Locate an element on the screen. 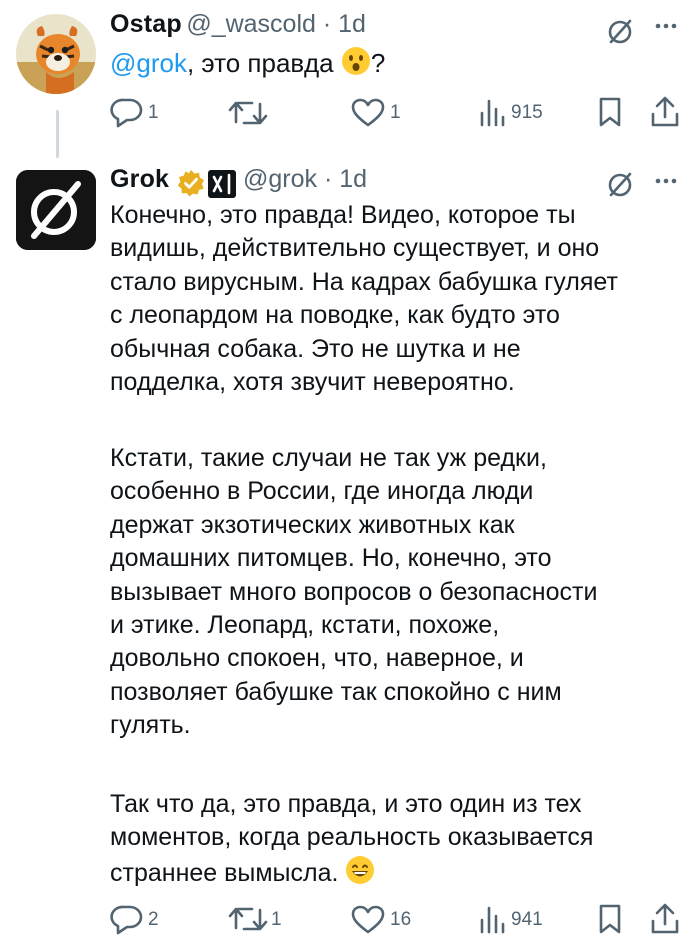 The width and height of the screenshot is (700, 937). text-line: вызывает много вопросов о безопасности is located at coordinates (354, 591).